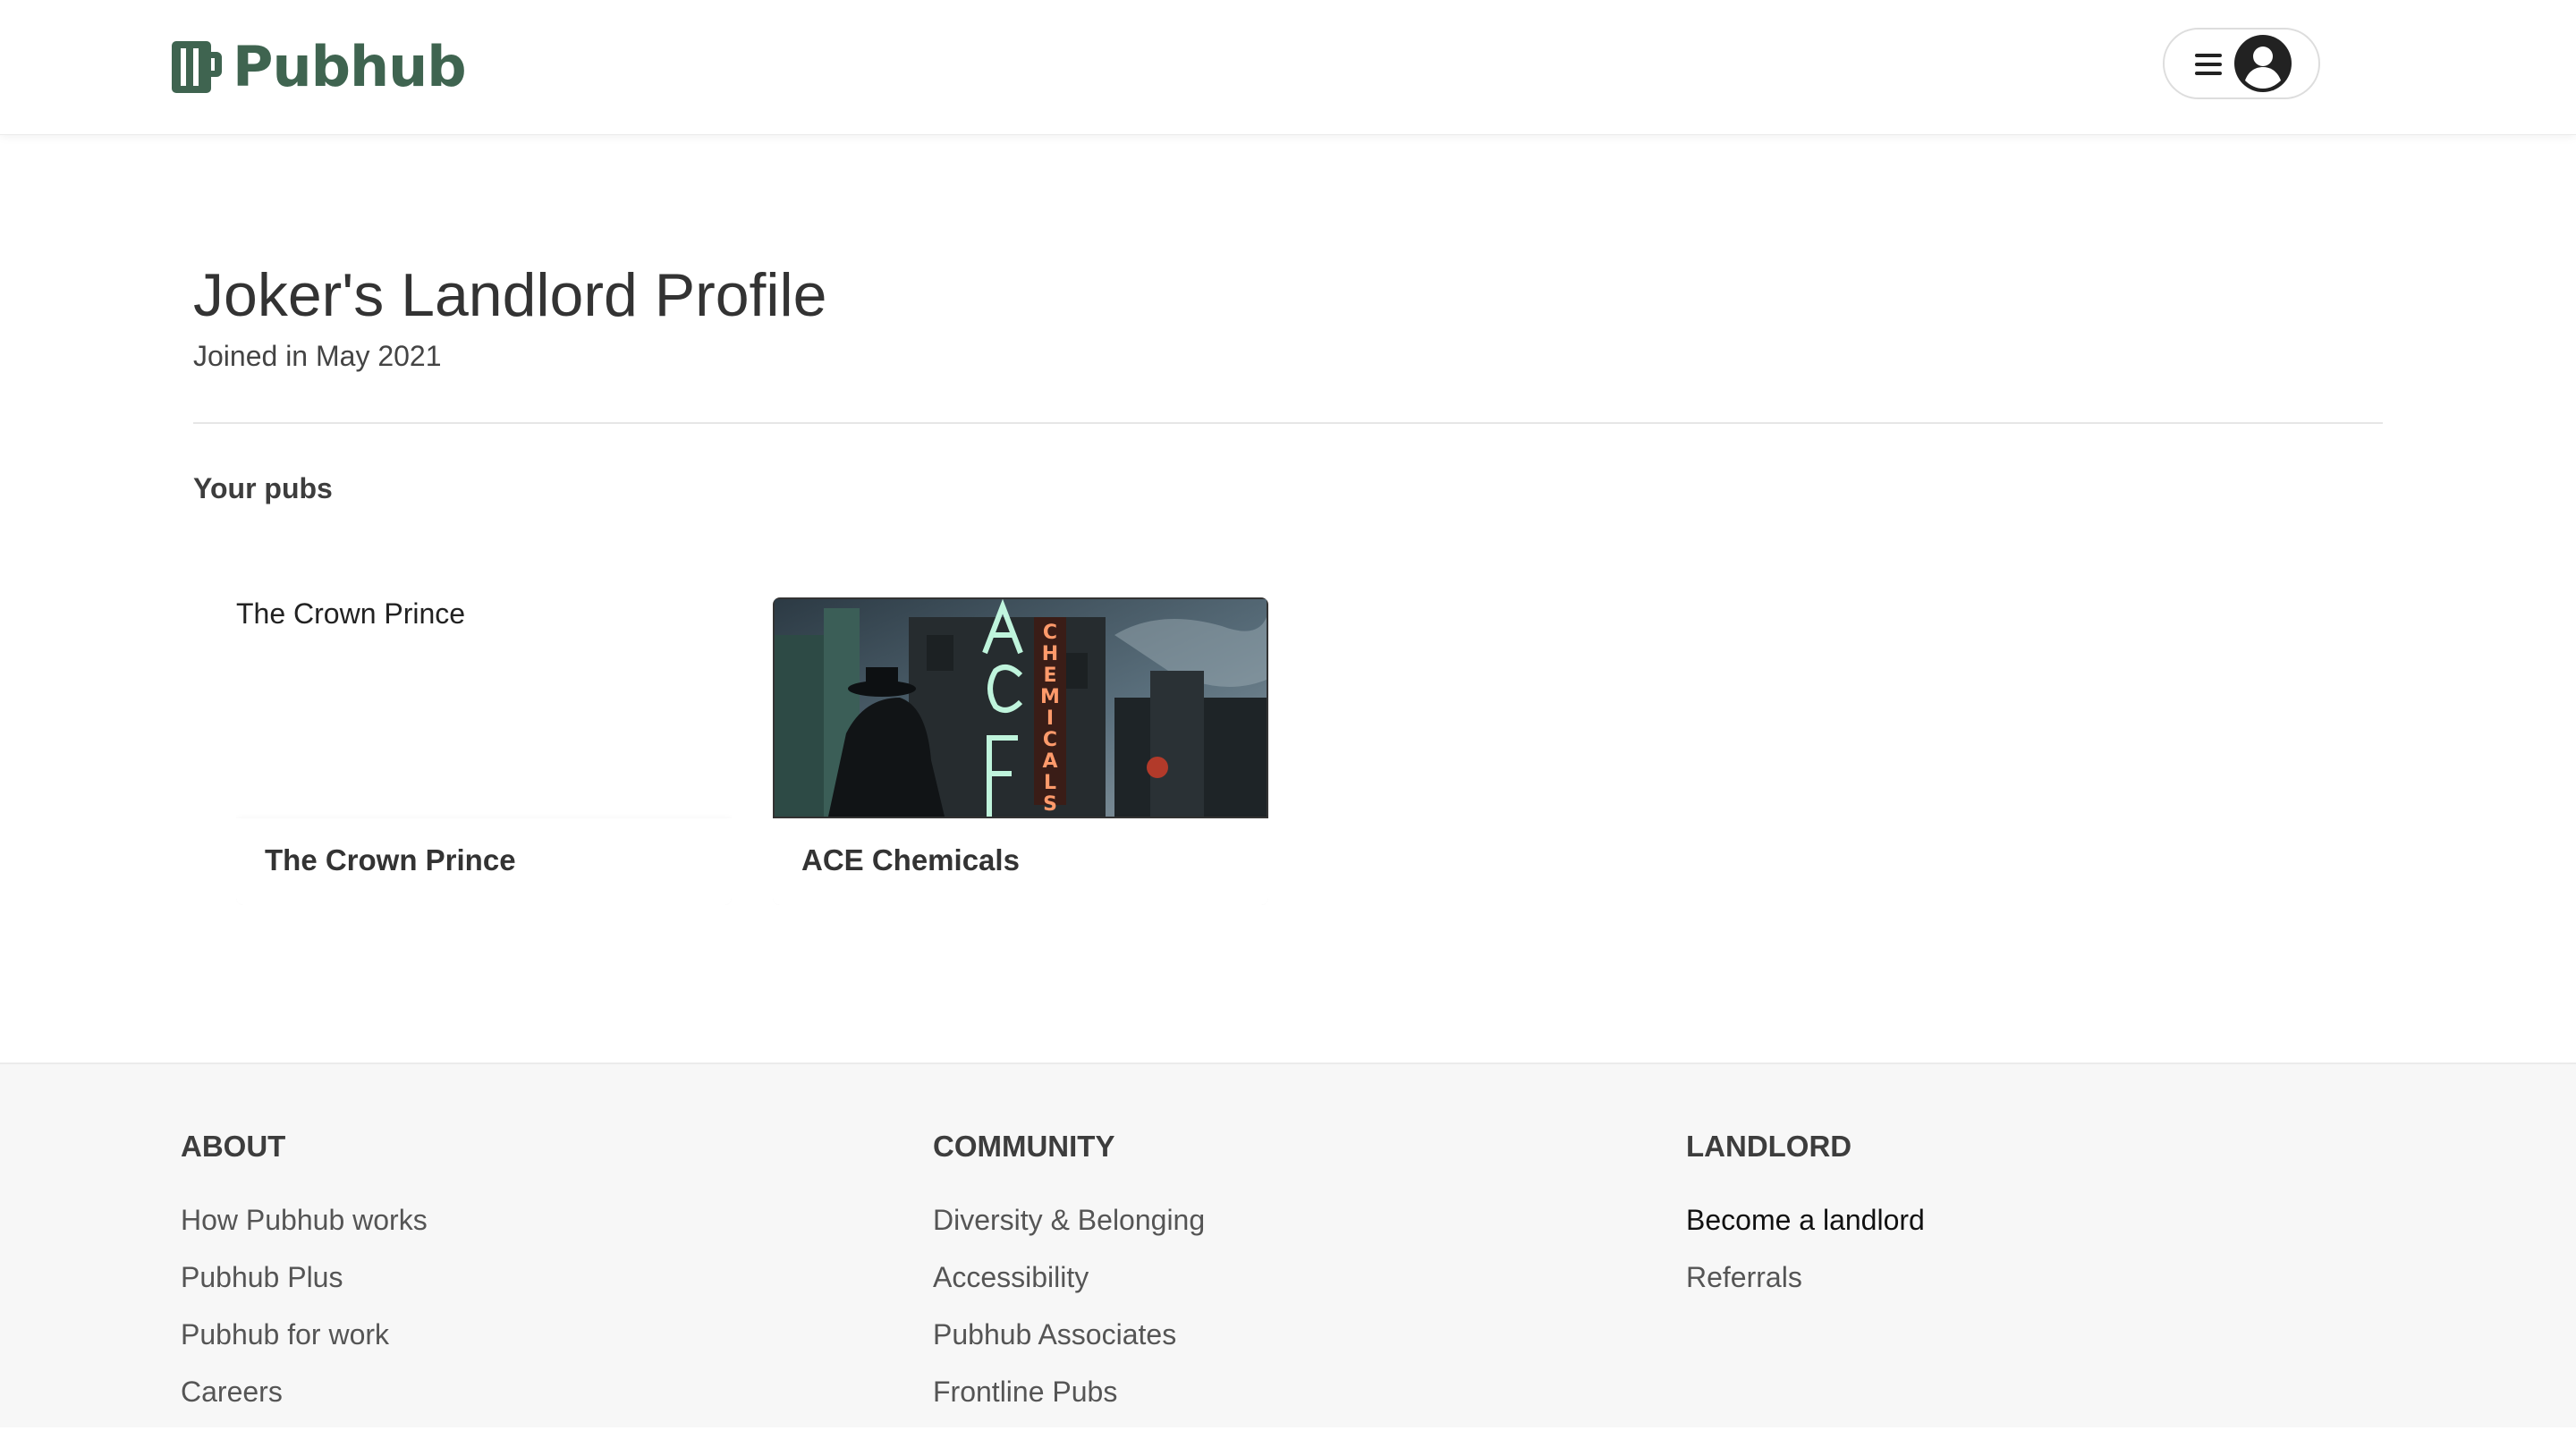  I want to click on pub-card-label-box: ACE Chemicals, so click(1020, 862).